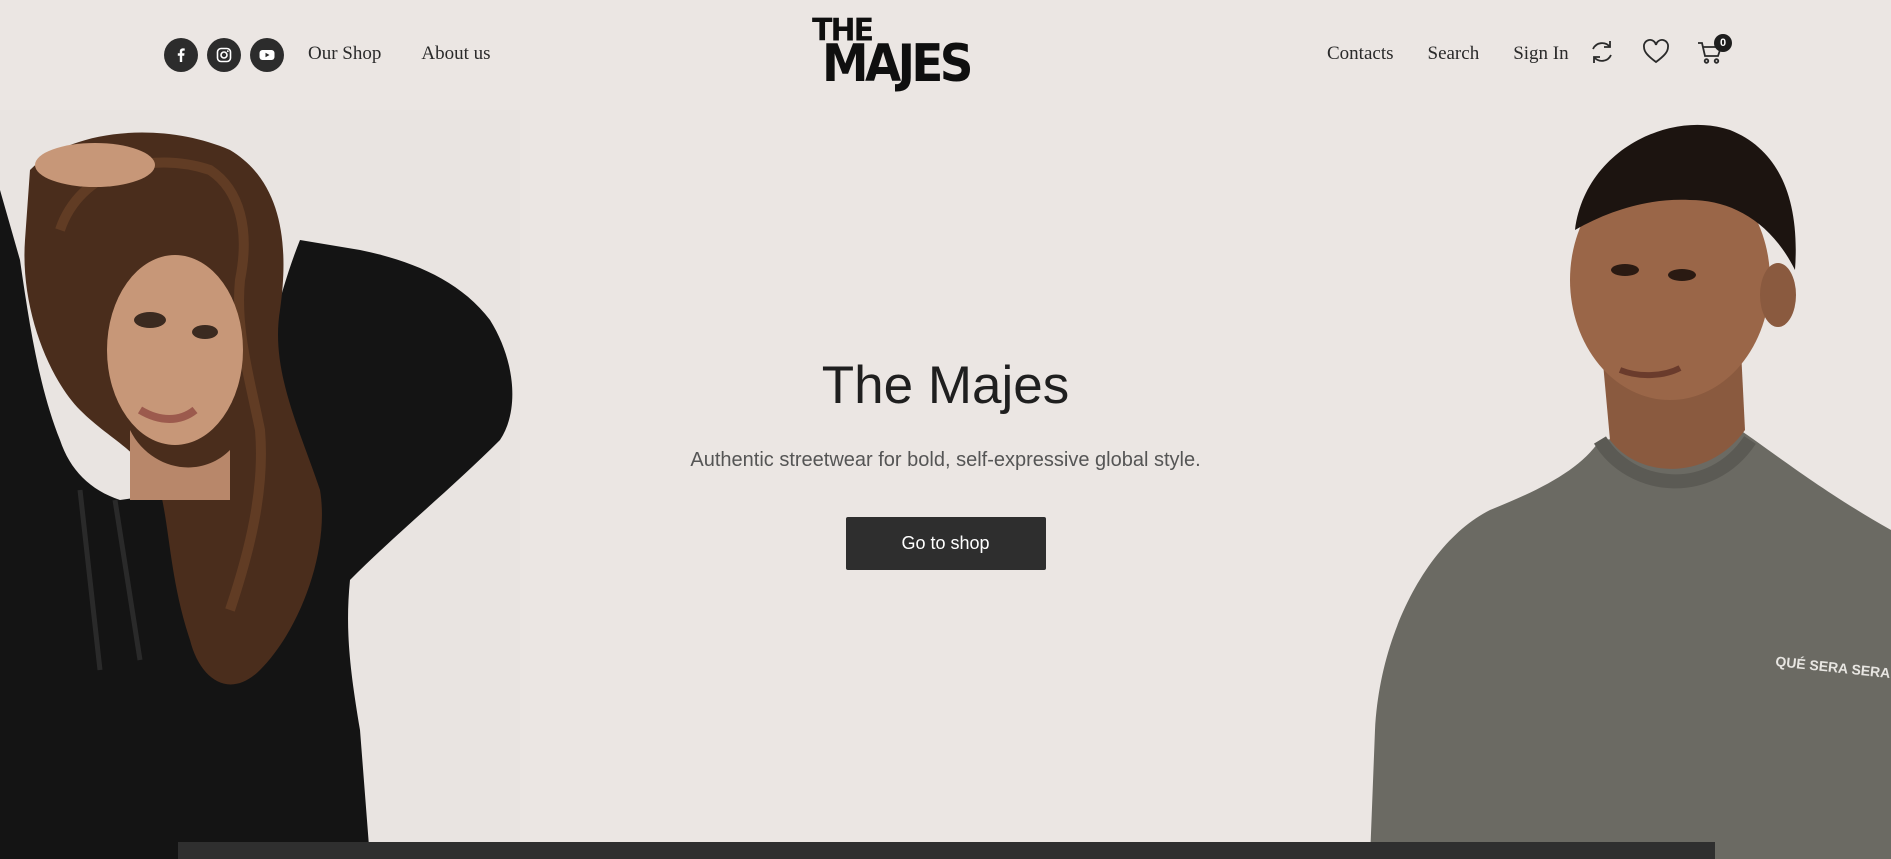 Image resolution: width=1891 pixels, height=859 pixels. Describe the element at coordinates (267, 55) in the screenshot. I see `youtube-icon` at that location.